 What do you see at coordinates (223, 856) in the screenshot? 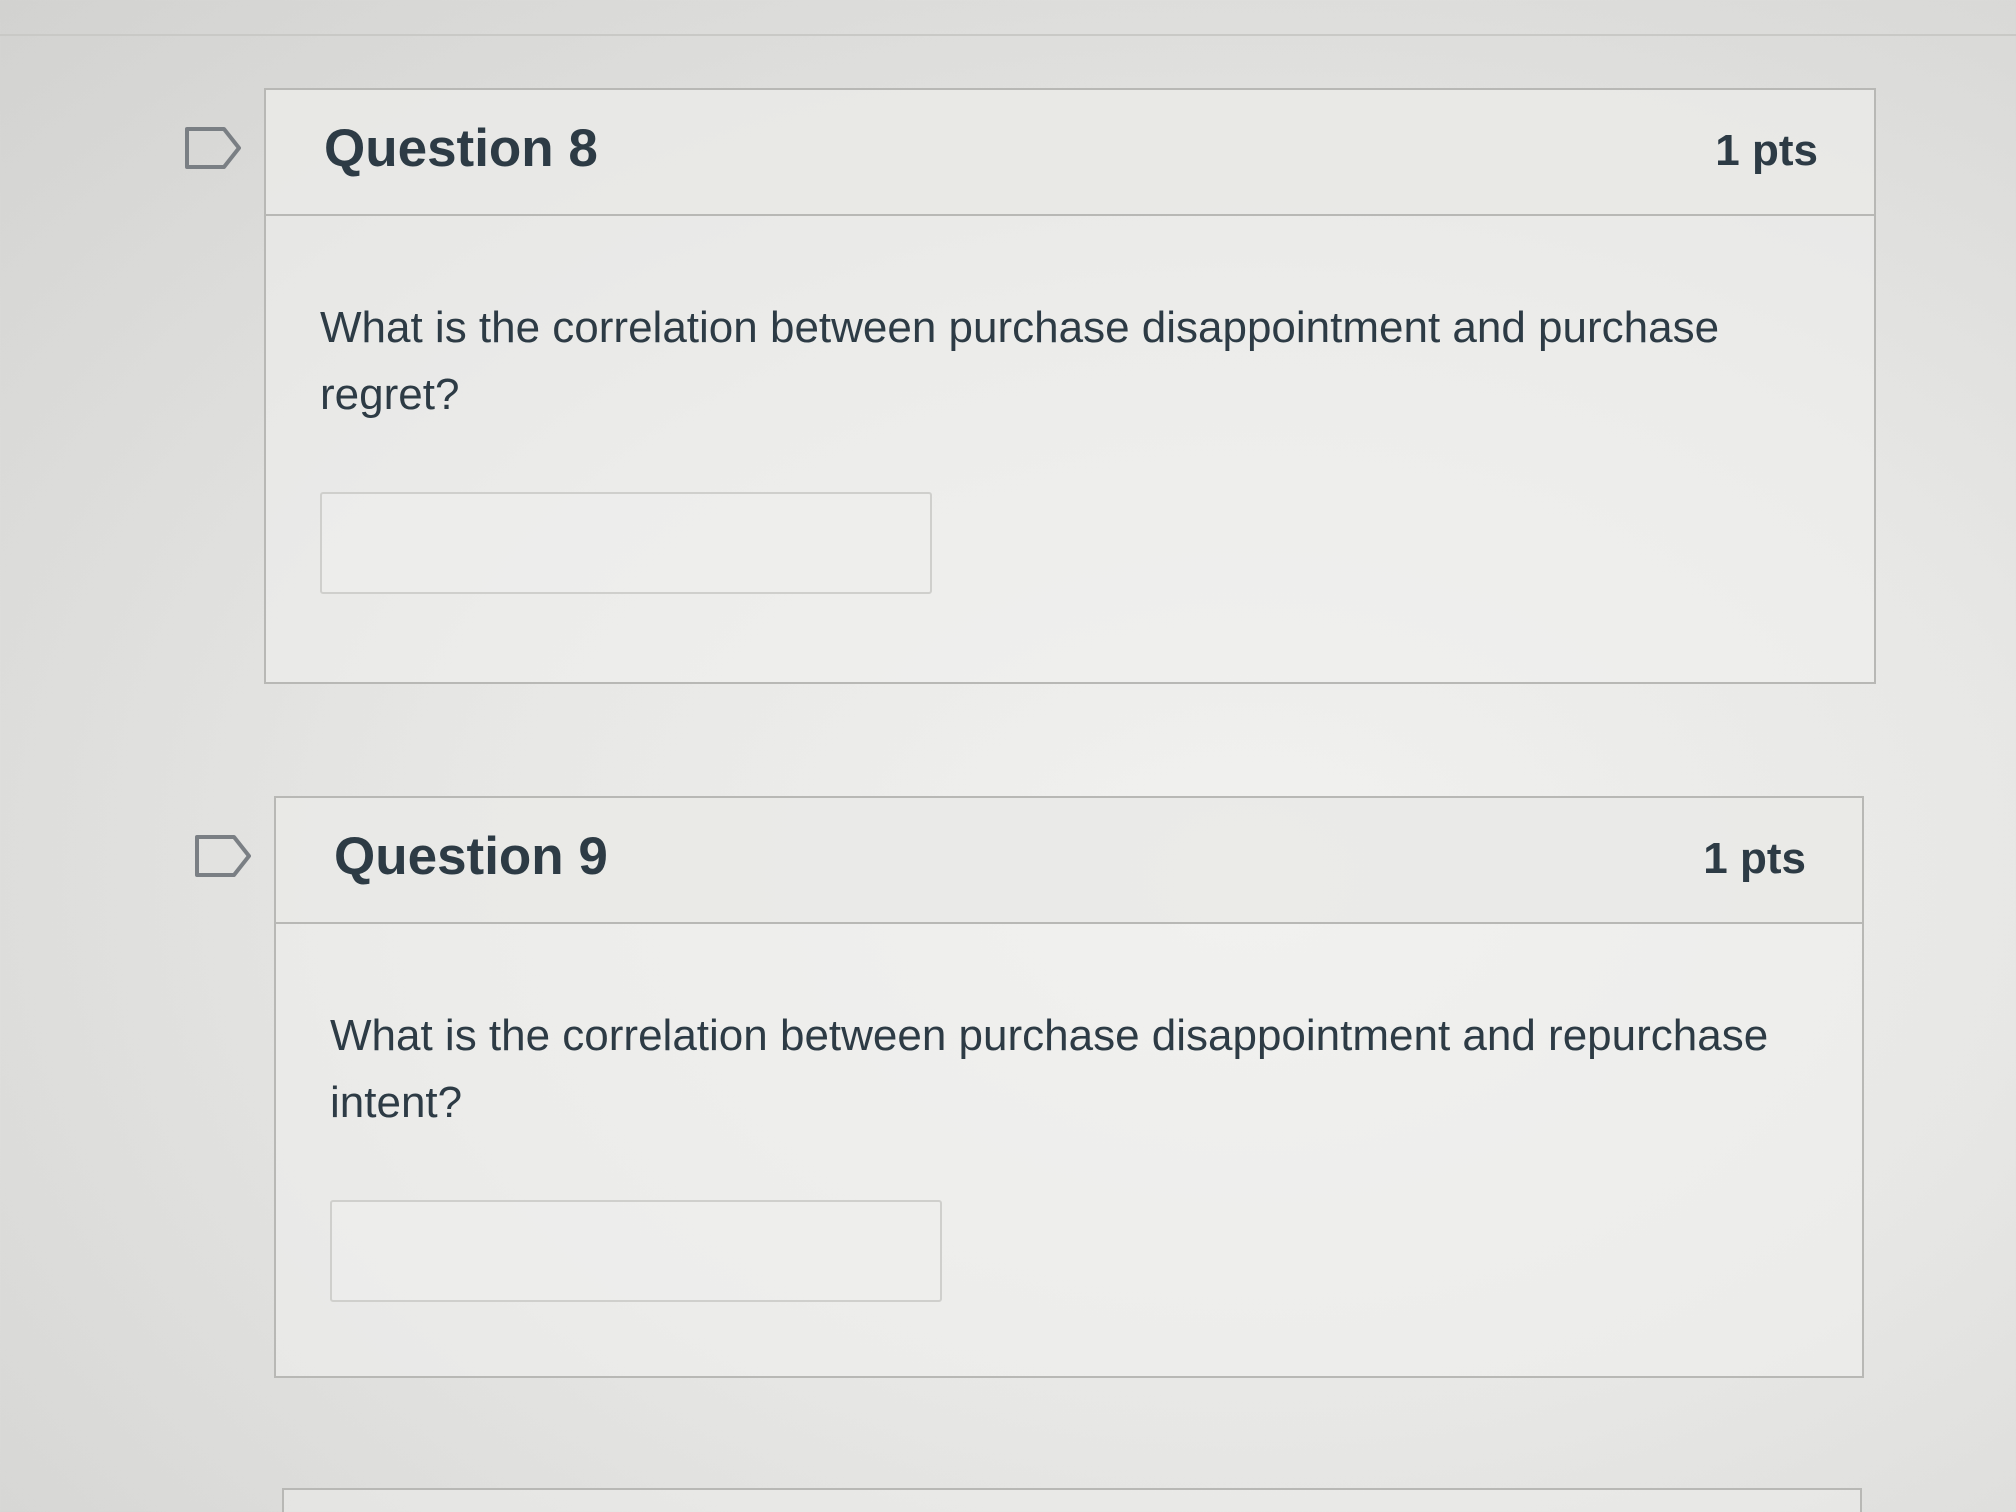
I see `flag-question-9-icon` at bounding box center [223, 856].